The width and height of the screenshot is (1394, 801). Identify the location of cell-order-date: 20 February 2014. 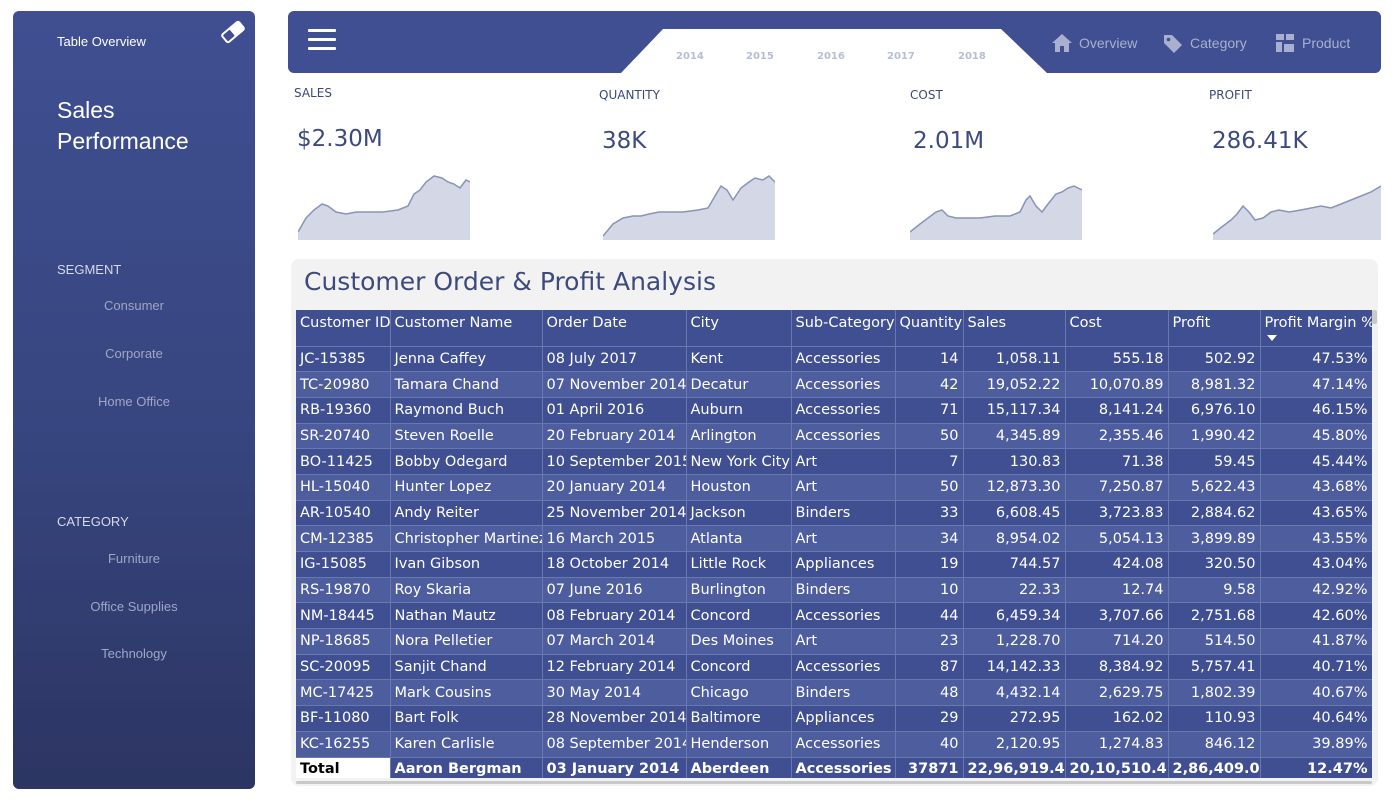
(614, 436).